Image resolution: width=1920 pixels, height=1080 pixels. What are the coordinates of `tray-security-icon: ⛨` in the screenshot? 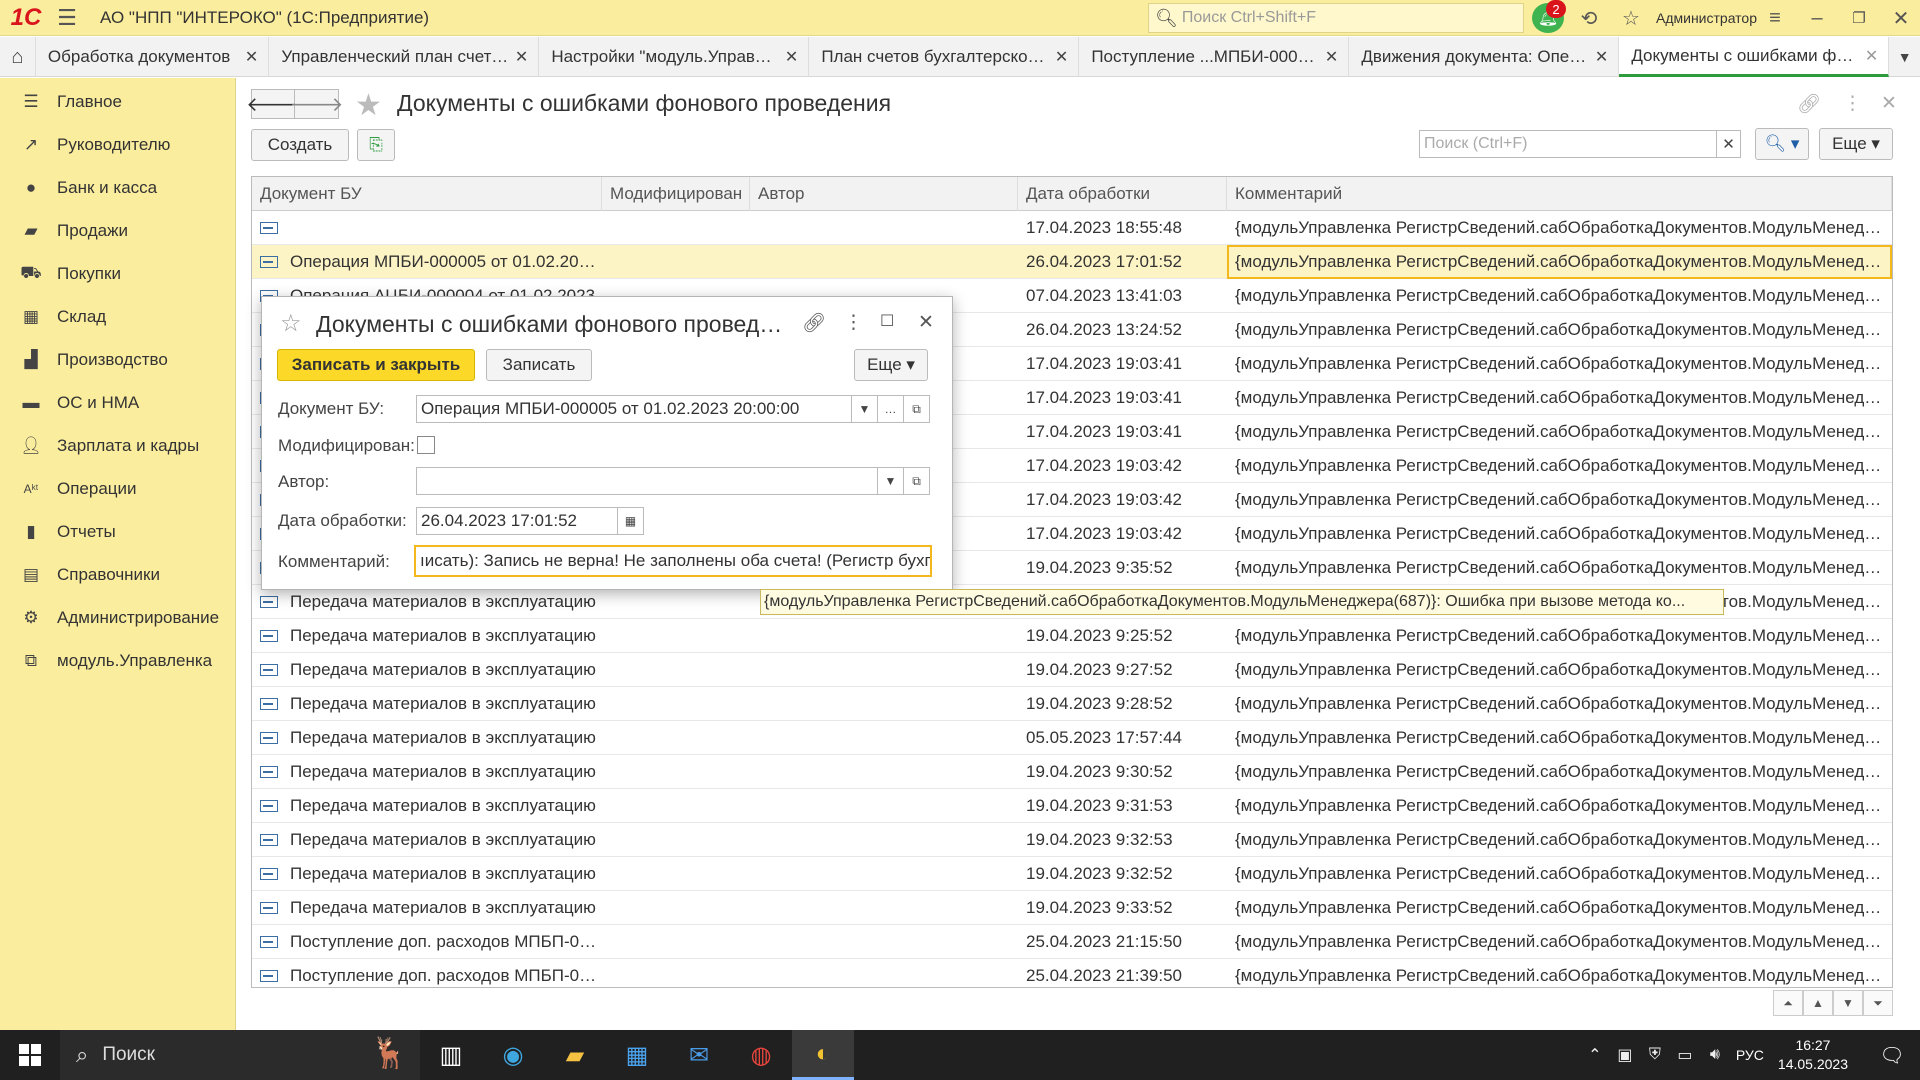 It's located at (1655, 1055).